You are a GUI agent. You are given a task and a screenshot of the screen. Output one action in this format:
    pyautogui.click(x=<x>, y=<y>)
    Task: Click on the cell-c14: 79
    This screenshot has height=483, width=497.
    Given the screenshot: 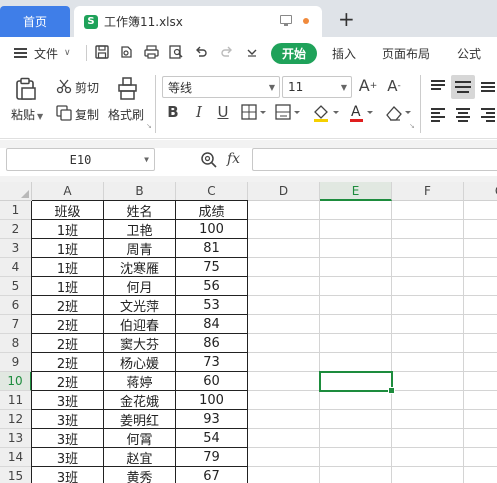 What is the action you would take?
    pyautogui.click(x=212, y=457)
    